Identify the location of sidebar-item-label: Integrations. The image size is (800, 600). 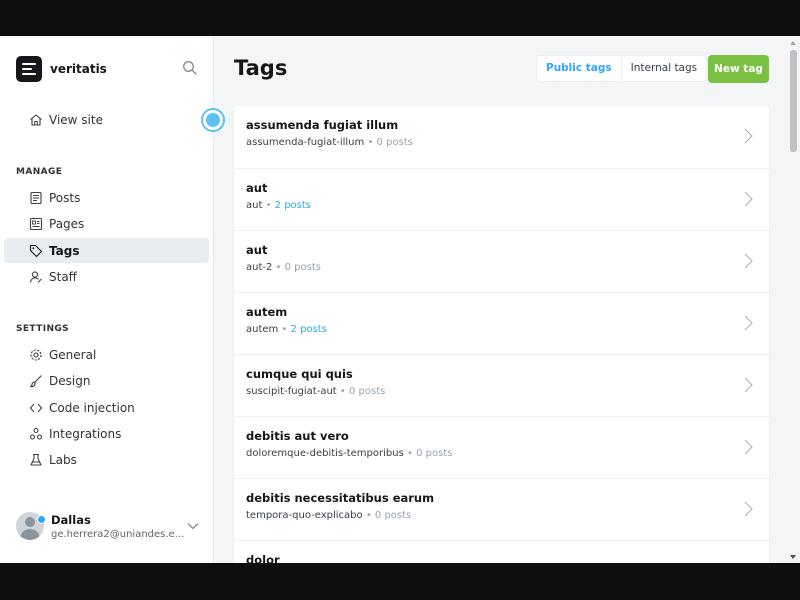
(85, 433).